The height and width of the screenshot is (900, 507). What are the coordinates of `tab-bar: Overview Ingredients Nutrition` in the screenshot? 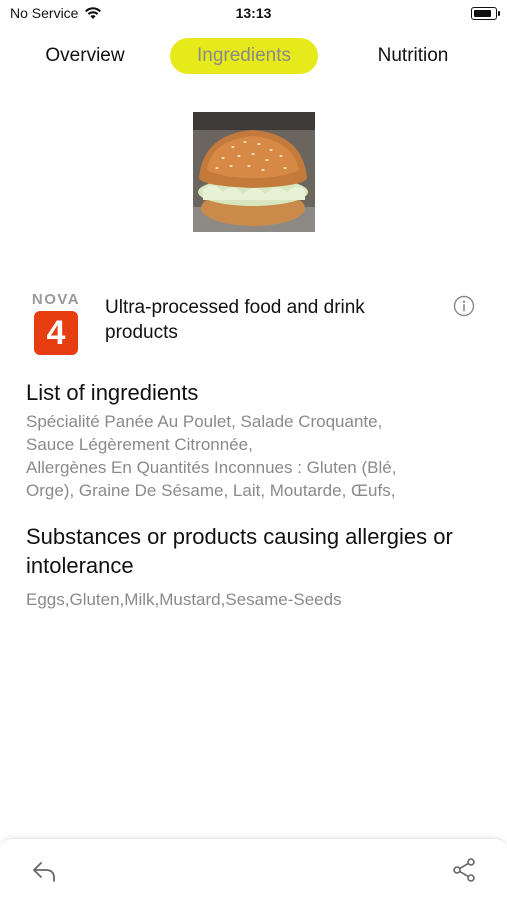 It's located at (253, 56).